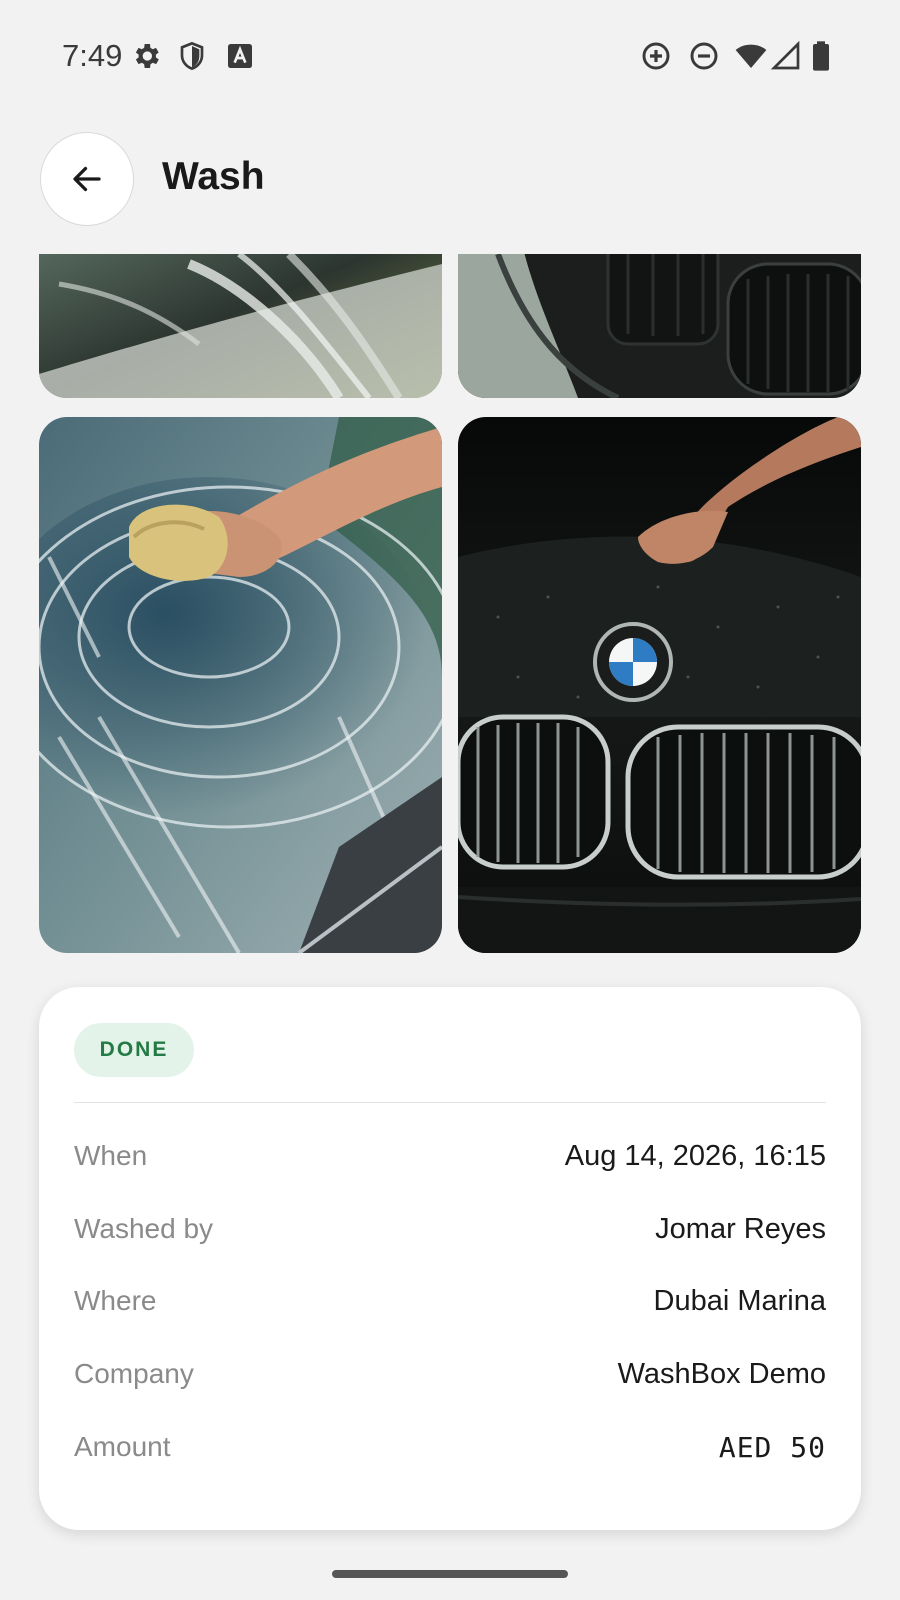 This screenshot has height=1600, width=900. I want to click on detail-label: Amount, so click(122, 1446).